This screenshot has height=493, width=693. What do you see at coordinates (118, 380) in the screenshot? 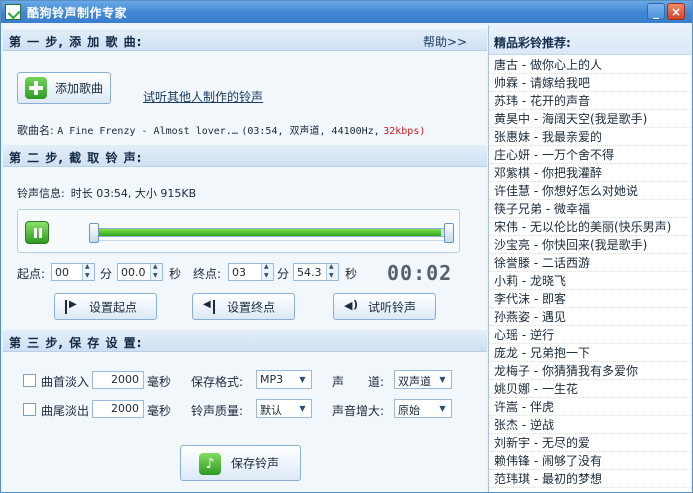
I see `fade-in-input: 2000` at bounding box center [118, 380].